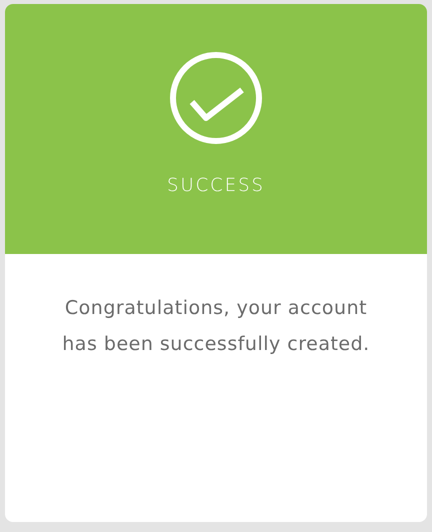  What do you see at coordinates (216, 186) in the screenshot?
I see `success-title: SUCCESS` at bounding box center [216, 186].